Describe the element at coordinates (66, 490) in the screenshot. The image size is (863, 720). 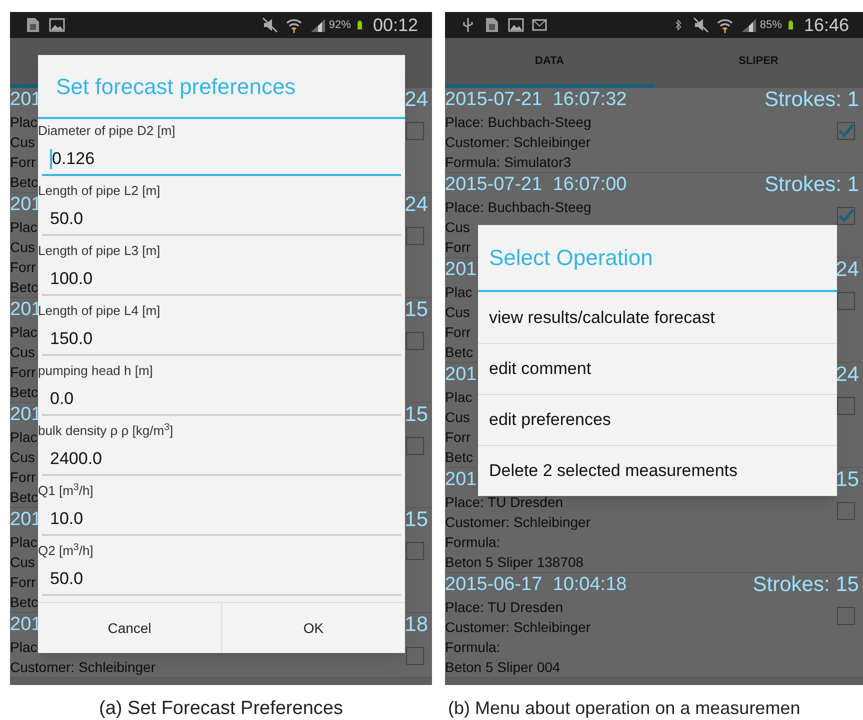
I see `field-label: Q1 [m$^{3}$/h]` at that location.